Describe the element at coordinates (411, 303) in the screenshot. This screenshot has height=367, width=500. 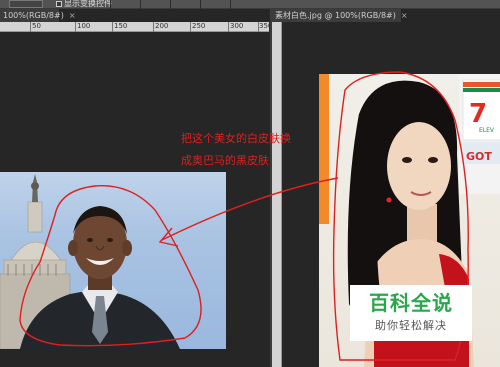
I see `watermark-title: 百科全说` at that location.